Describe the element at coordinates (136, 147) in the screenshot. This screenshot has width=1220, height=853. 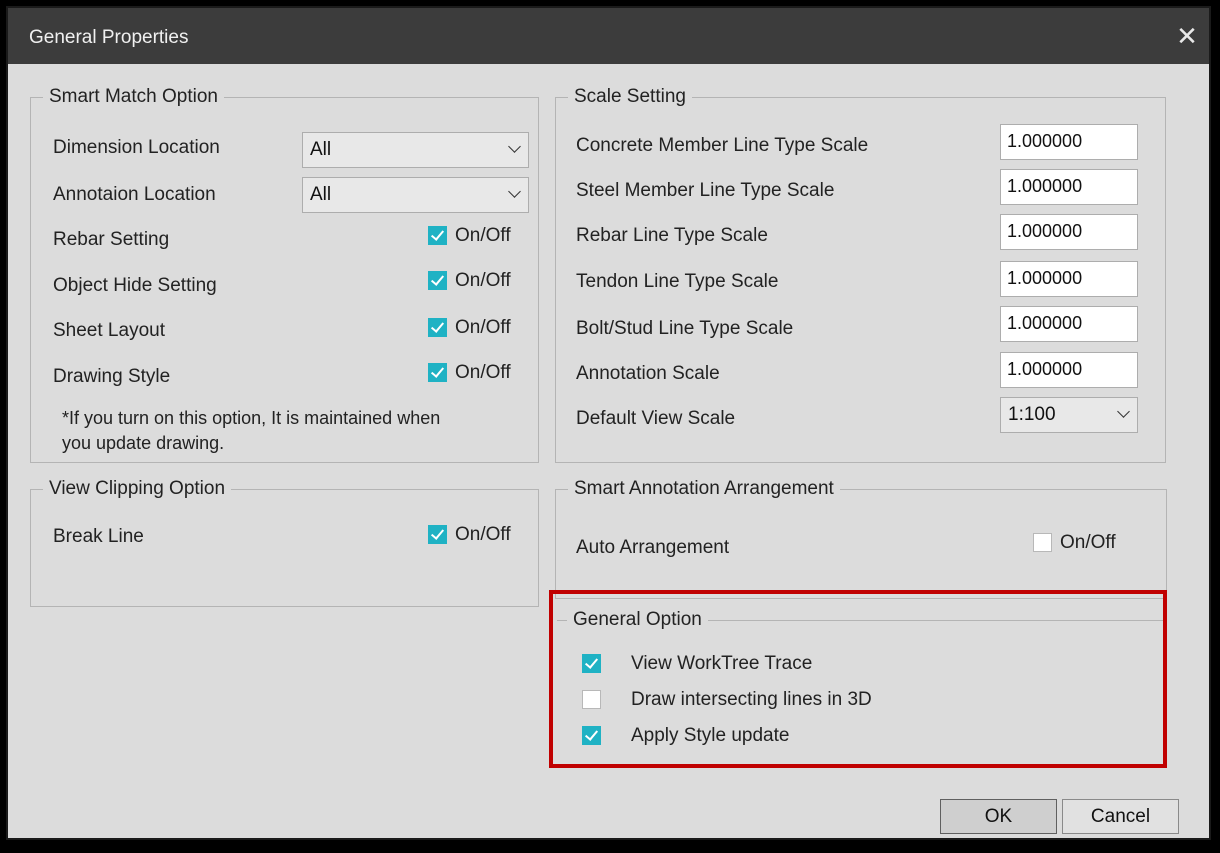
I see `dimension-location-label: Dimension Location` at that location.